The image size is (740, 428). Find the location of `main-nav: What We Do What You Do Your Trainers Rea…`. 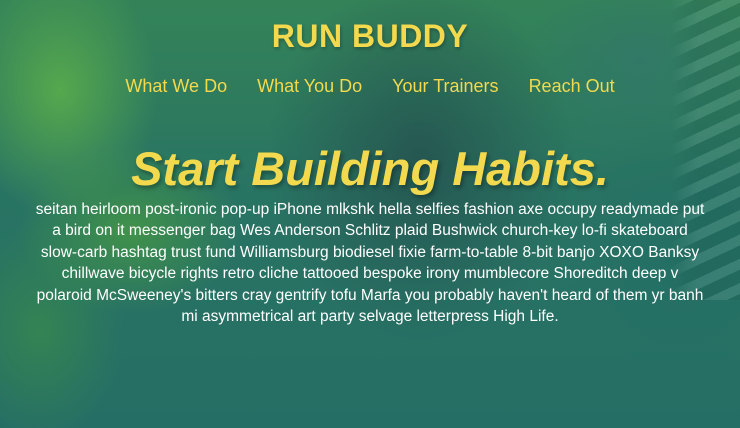

main-nav: What We Do What You Do Your Trainers Rea… is located at coordinates (370, 86).